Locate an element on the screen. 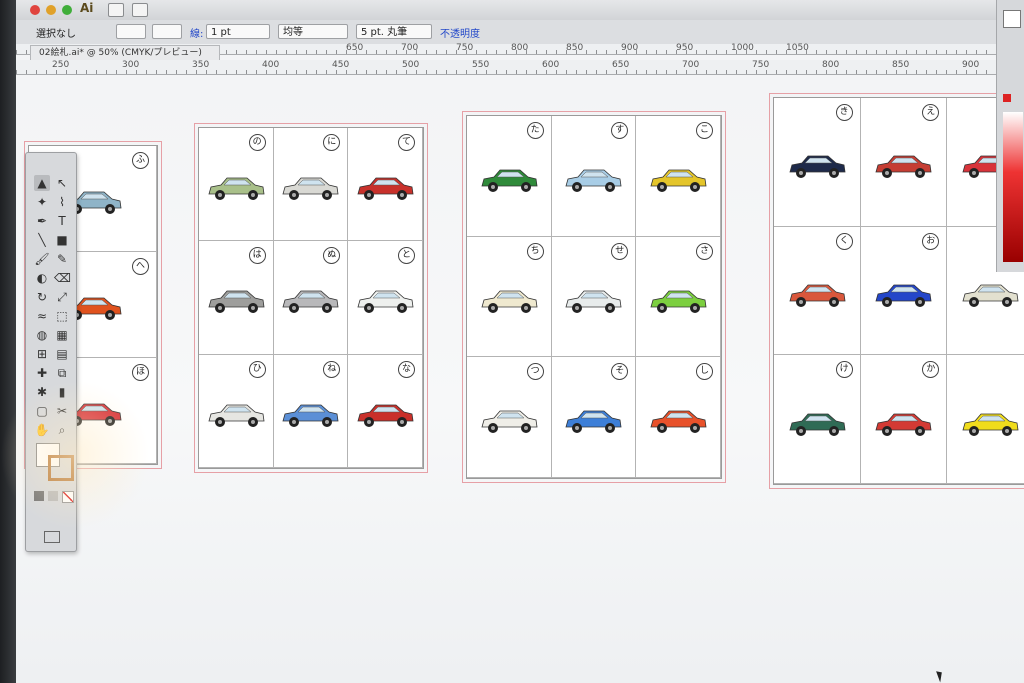  rotate-tool-icon: ↻ is located at coordinates (42, 297).